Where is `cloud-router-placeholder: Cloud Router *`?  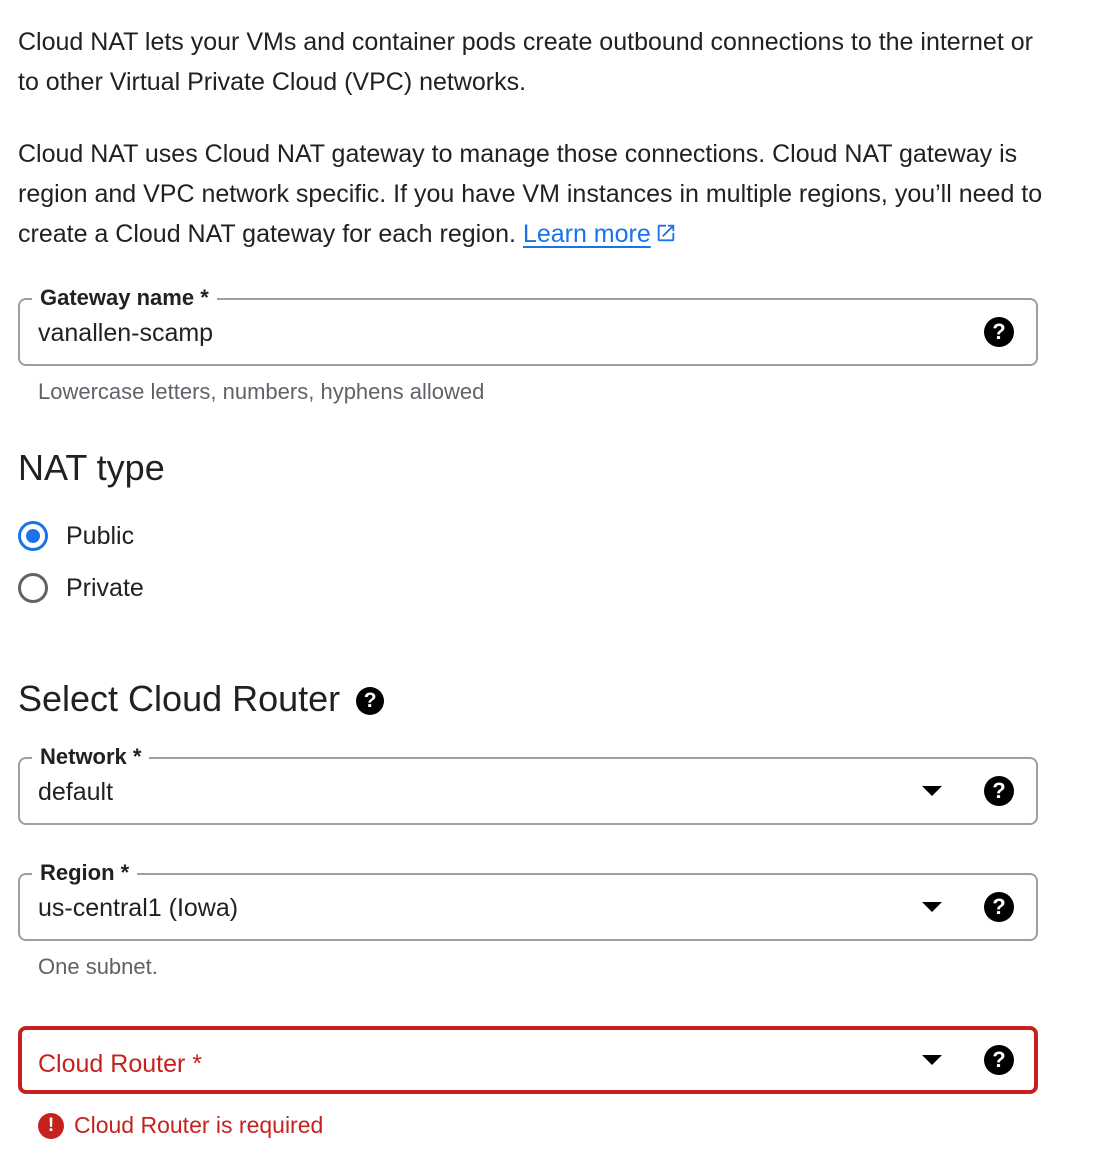
cloud-router-placeholder: Cloud Router * is located at coordinates (120, 1064).